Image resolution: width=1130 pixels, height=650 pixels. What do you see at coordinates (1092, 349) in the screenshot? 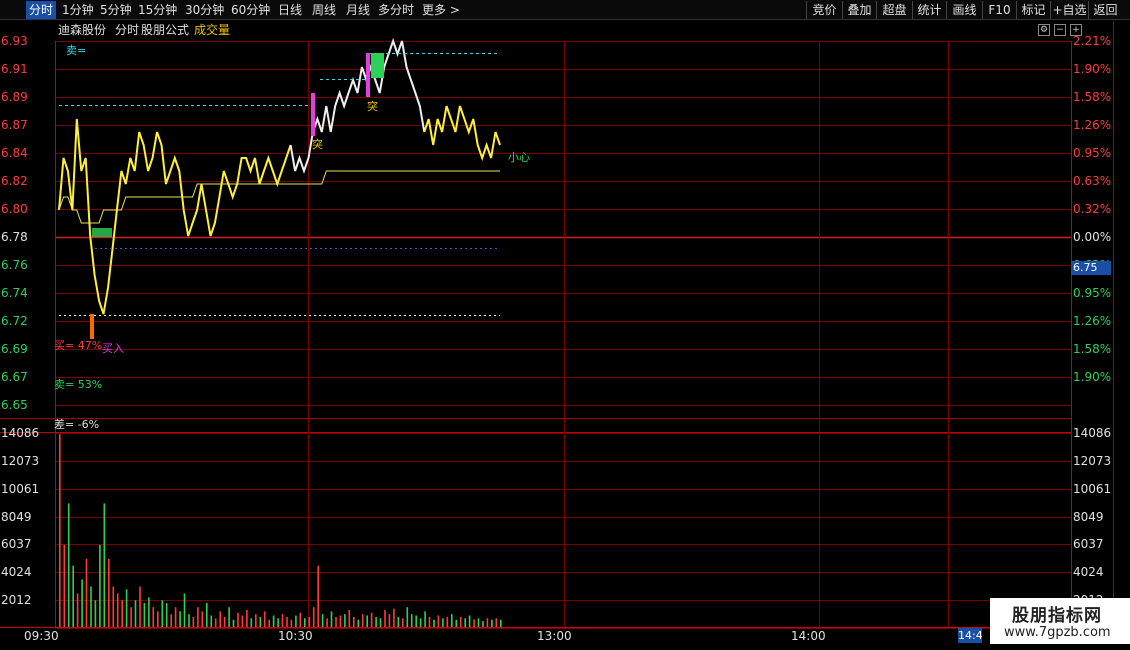
I see `percent-tick-label: 1.58%` at bounding box center [1092, 349].